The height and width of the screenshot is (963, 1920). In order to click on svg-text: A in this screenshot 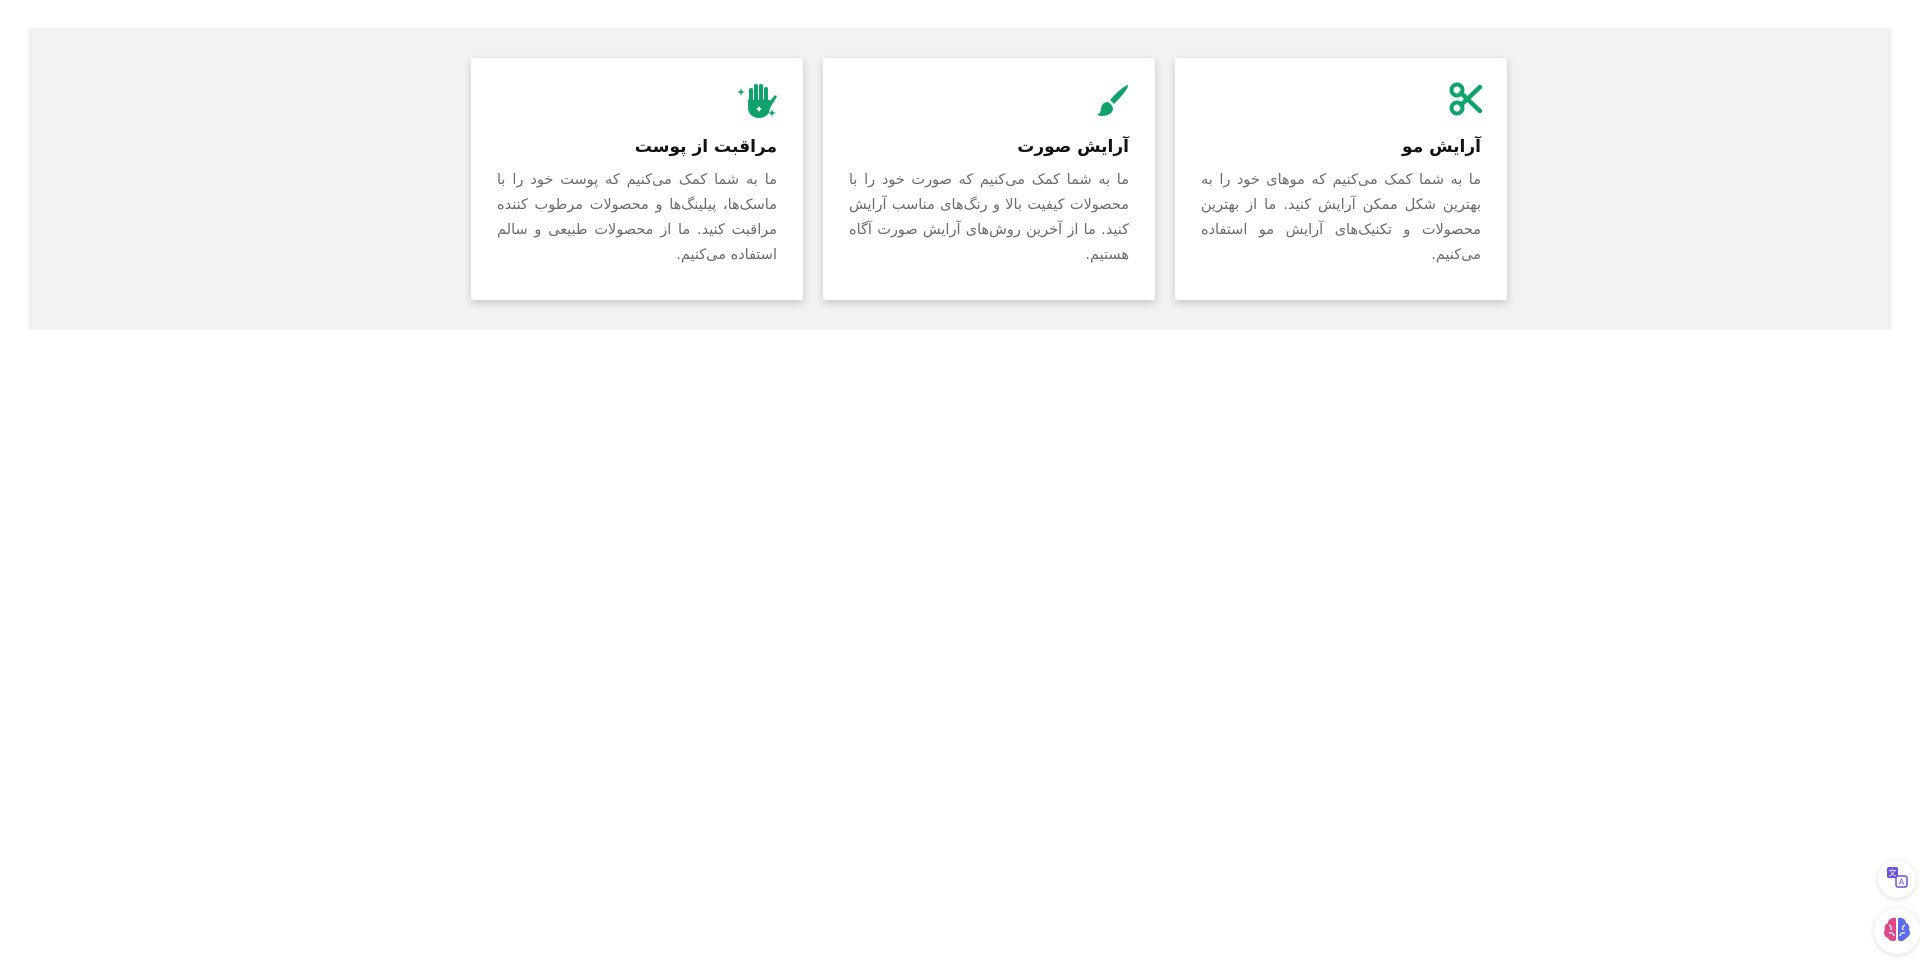, I will do `click(1902, 882)`.